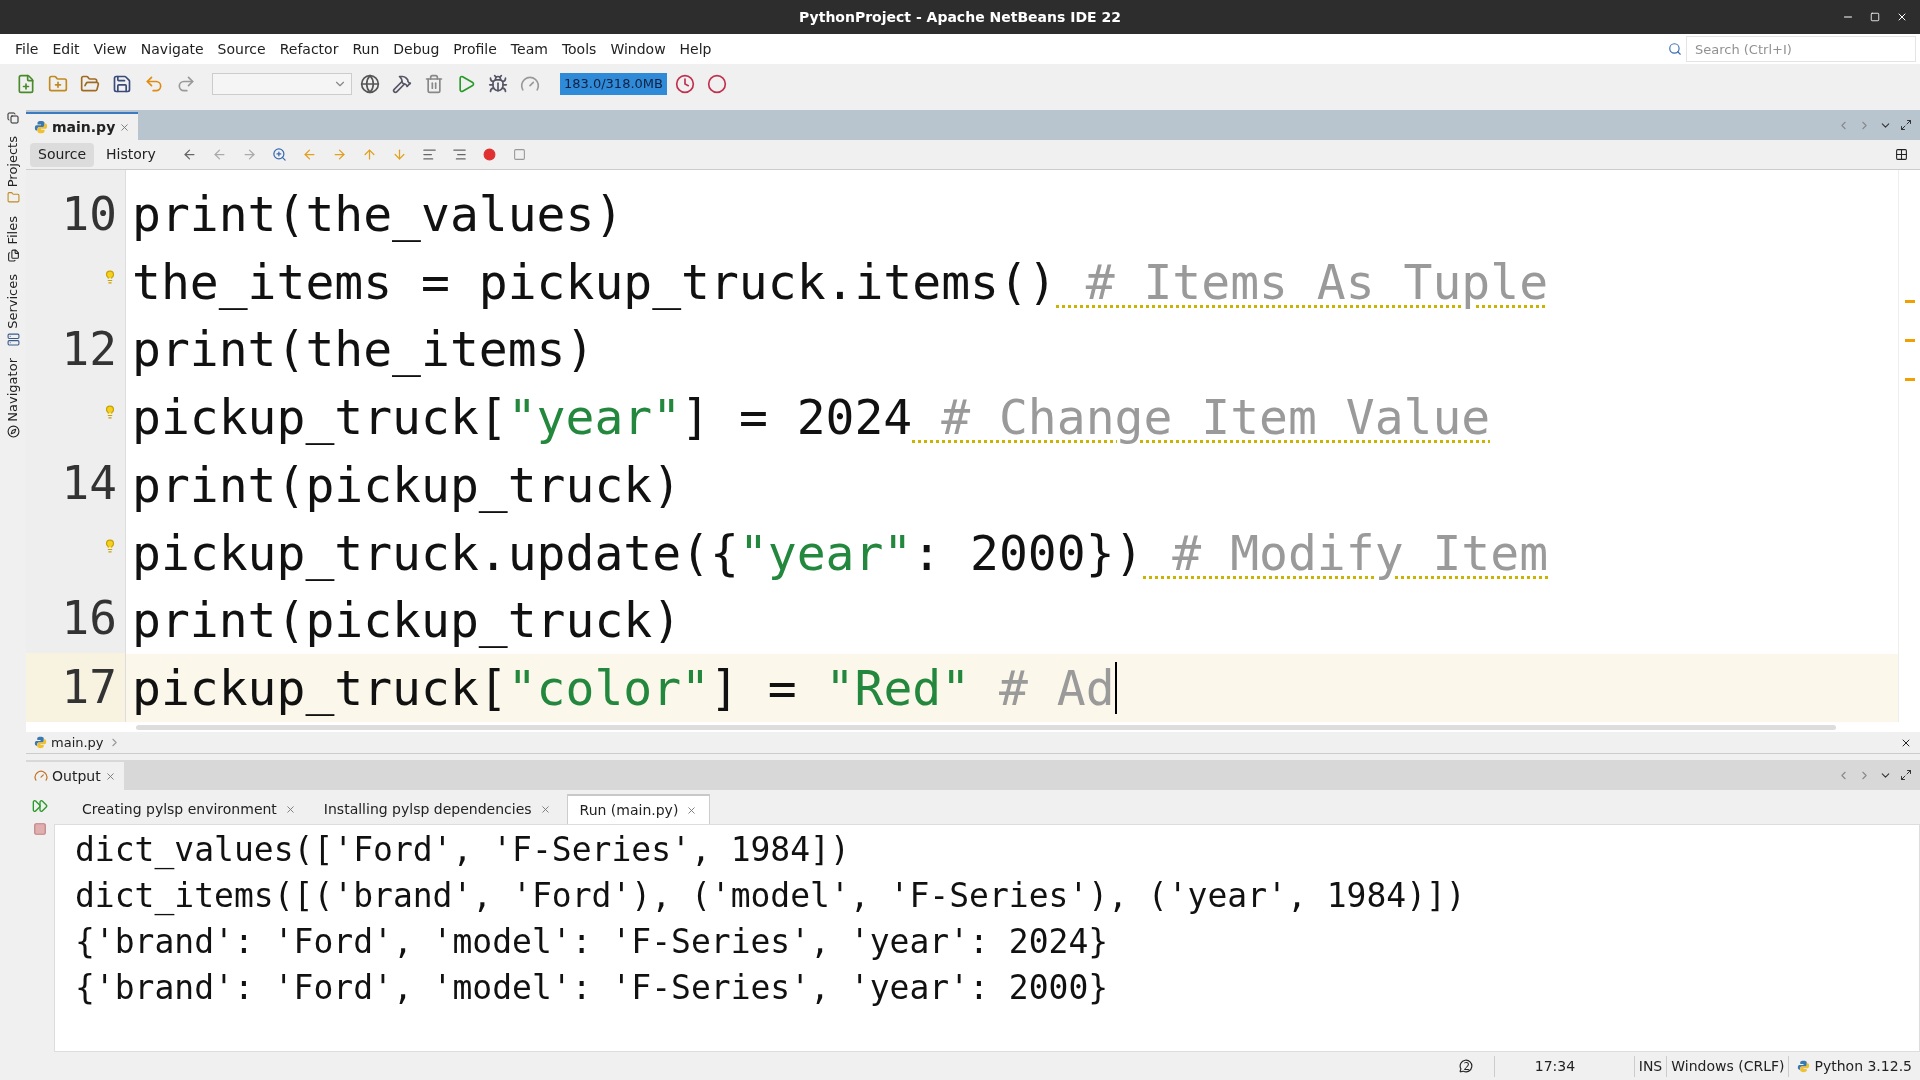  Describe the element at coordinates (771, 896) in the screenshot. I see `output-line: dict_items([('brand', 'Ford'), ('model', 'F-Series'), ('year', 1984)])` at that location.